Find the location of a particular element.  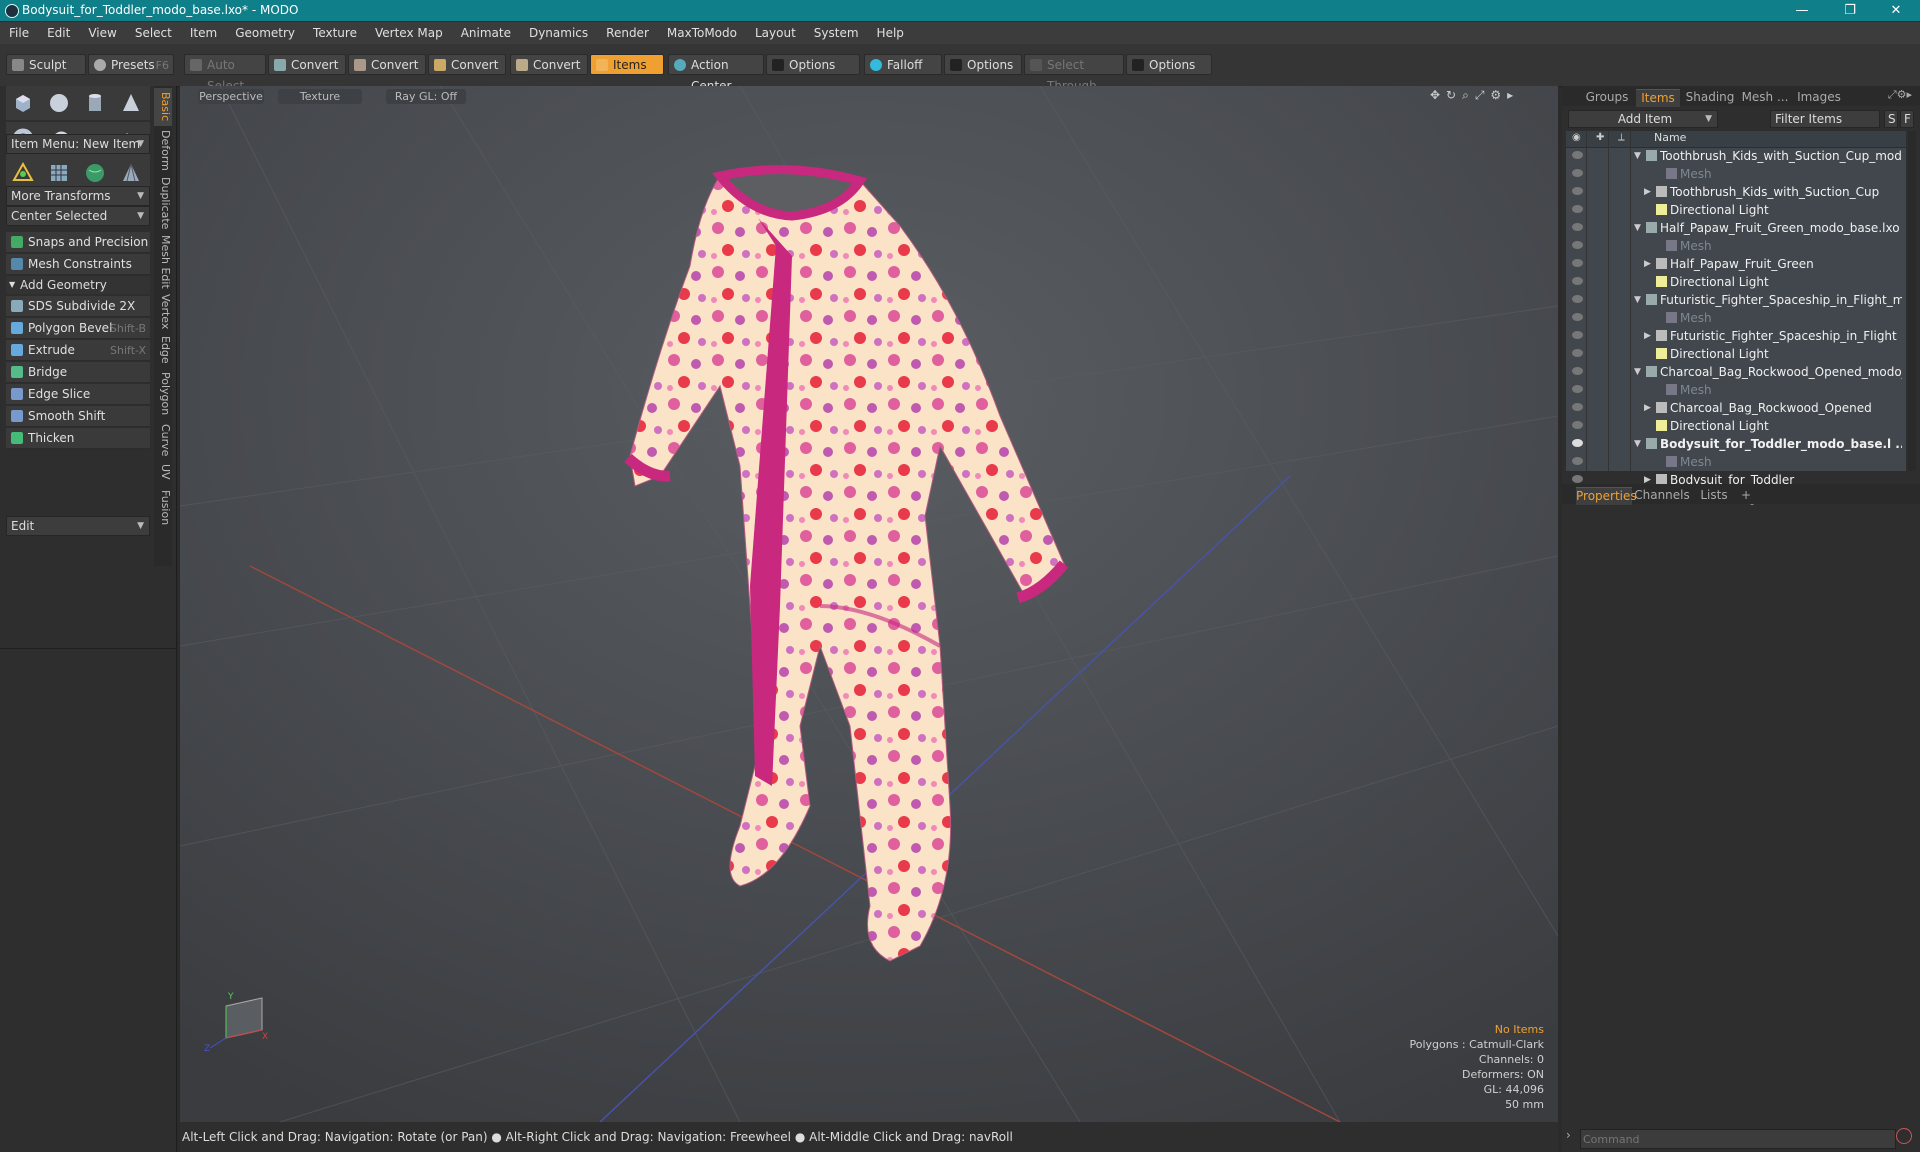

extrude-button: Extrude Shift-X is located at coordinates (78, 350).